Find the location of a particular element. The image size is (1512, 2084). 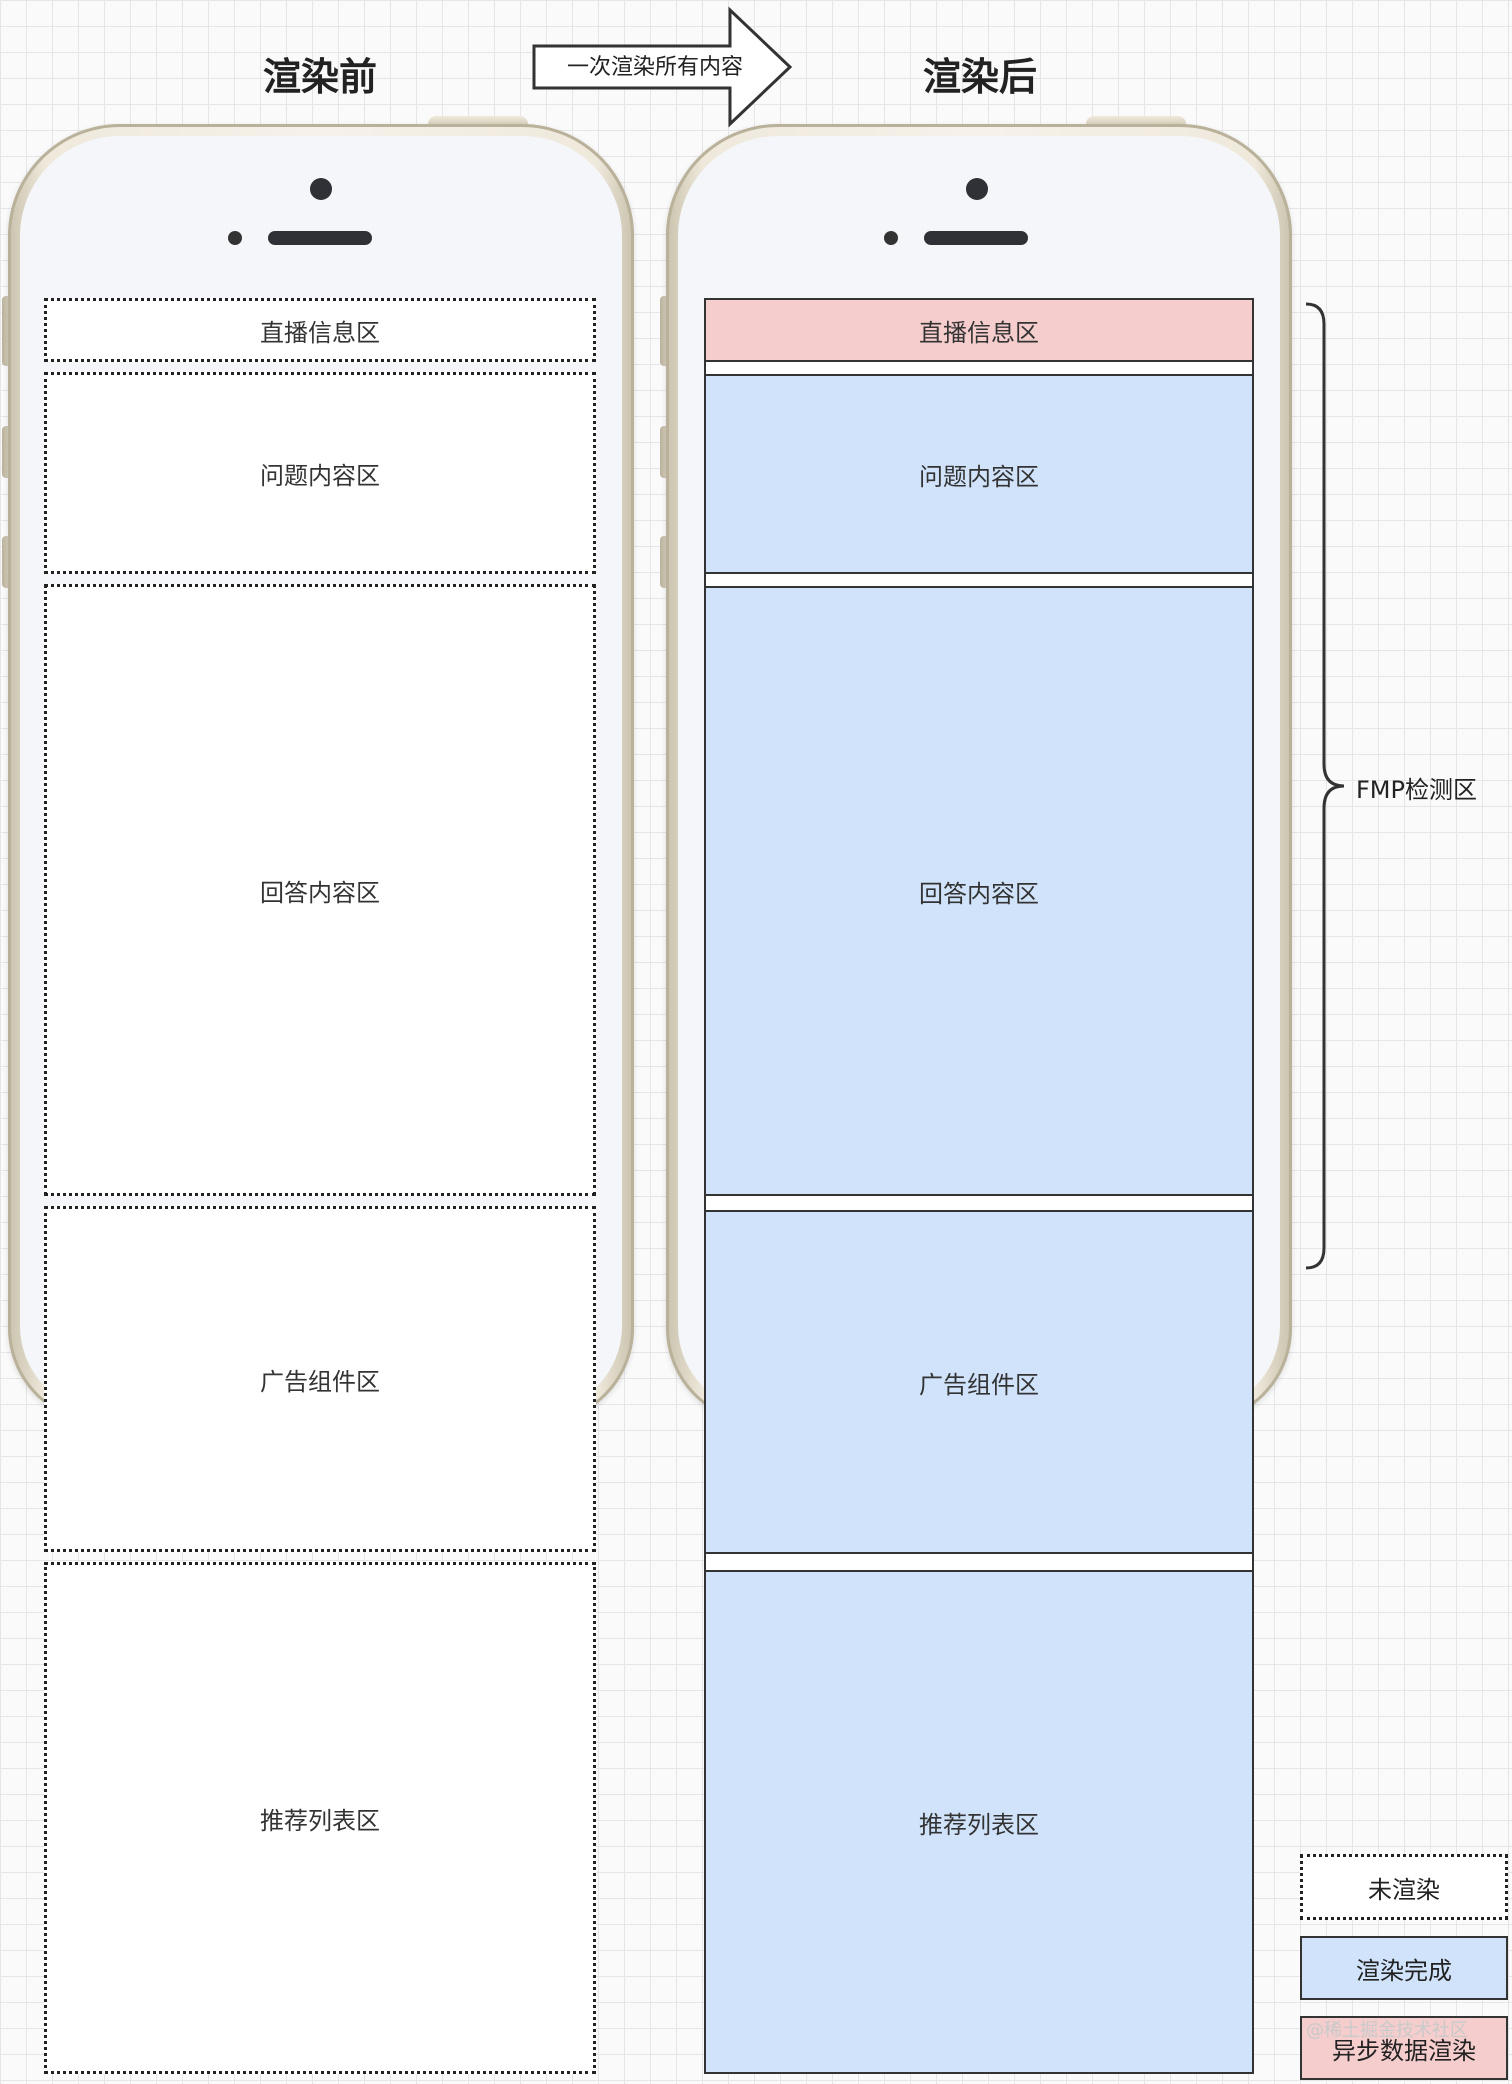

legend-rendered: 渲染完成 is located at coordinates (1404, 1968).